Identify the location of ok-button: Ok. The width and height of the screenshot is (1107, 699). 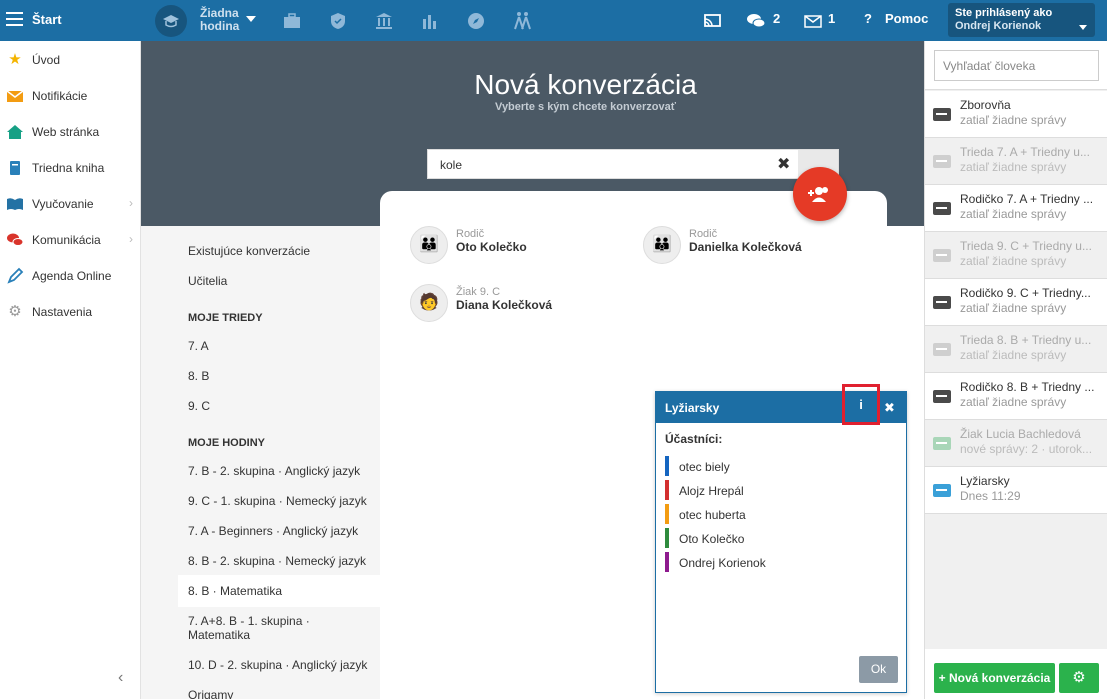
(878, 669).